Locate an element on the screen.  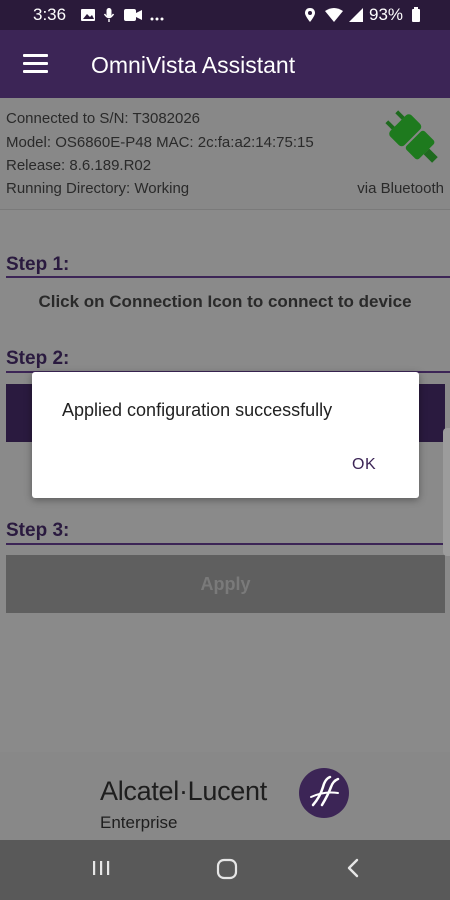
brand-name: Alcatel·Lucent is located at coordinates (183, 791).